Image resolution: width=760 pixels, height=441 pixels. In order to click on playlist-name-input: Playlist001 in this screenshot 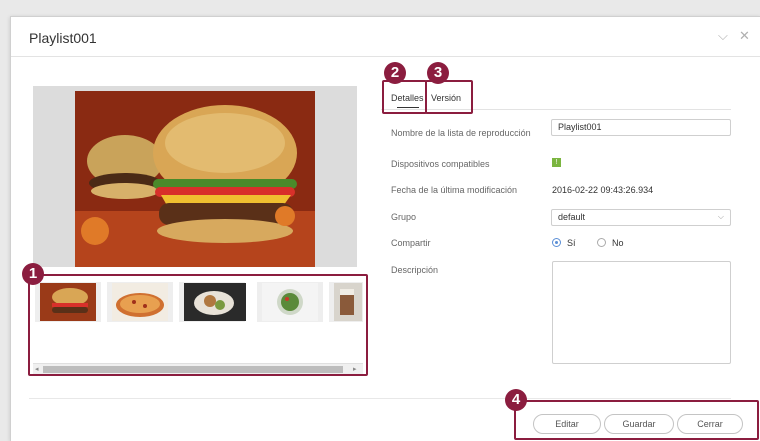, I will do `click(641, 127)`.